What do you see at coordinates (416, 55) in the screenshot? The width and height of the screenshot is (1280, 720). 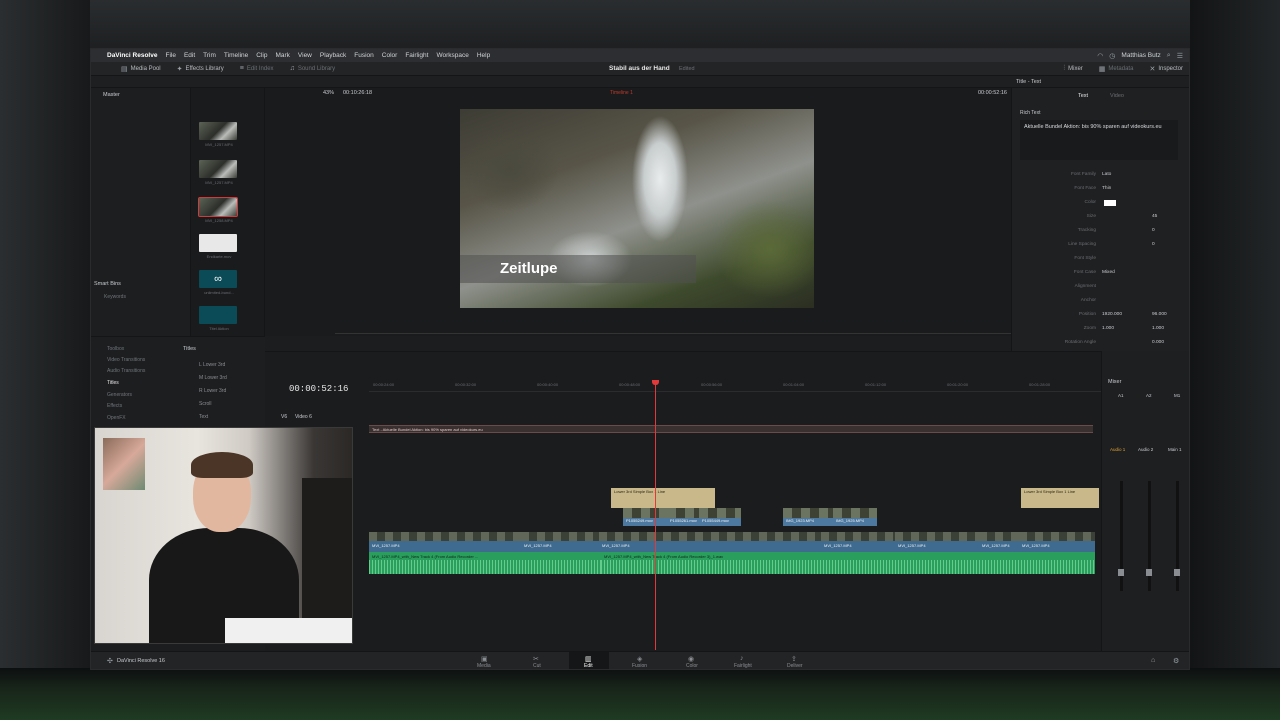 I see `menu-fairlight: Fairlight` at bounding box center [416, 55].